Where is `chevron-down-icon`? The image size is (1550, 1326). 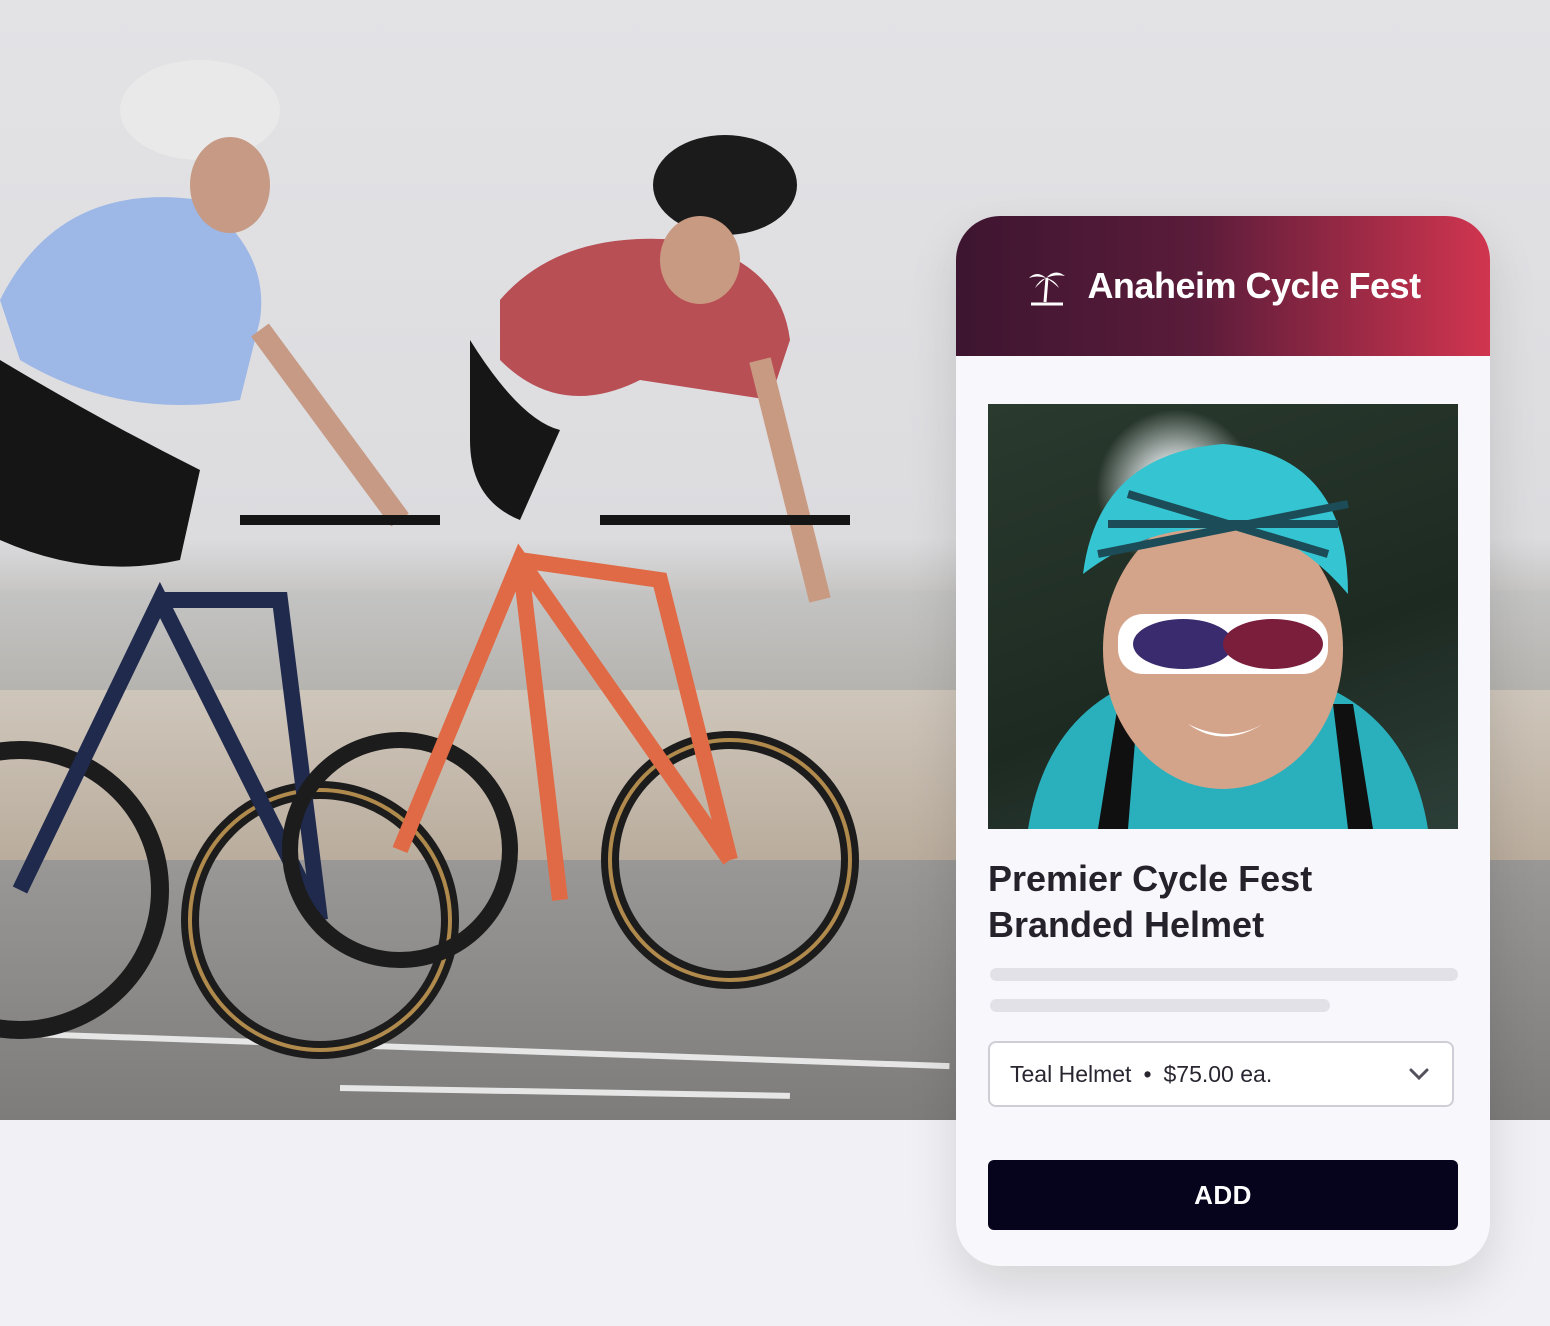
chevron-down-icon is located at coordinates (1419, 1074).